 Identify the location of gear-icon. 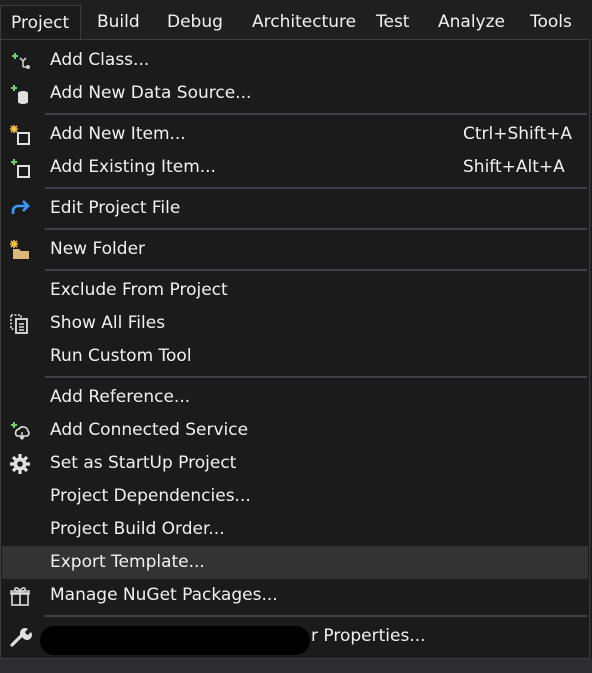
(20, 464).